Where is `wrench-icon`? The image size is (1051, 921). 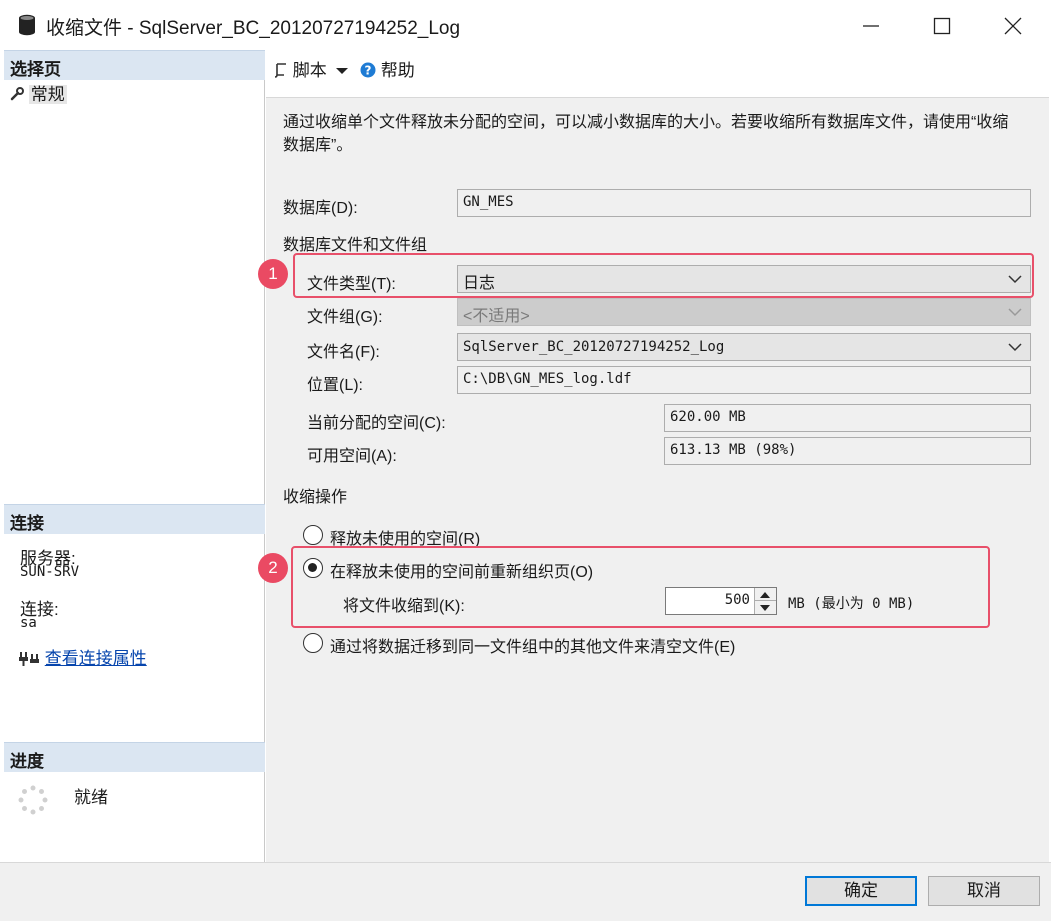
wrench-icon is located at coordinates (17, 94).